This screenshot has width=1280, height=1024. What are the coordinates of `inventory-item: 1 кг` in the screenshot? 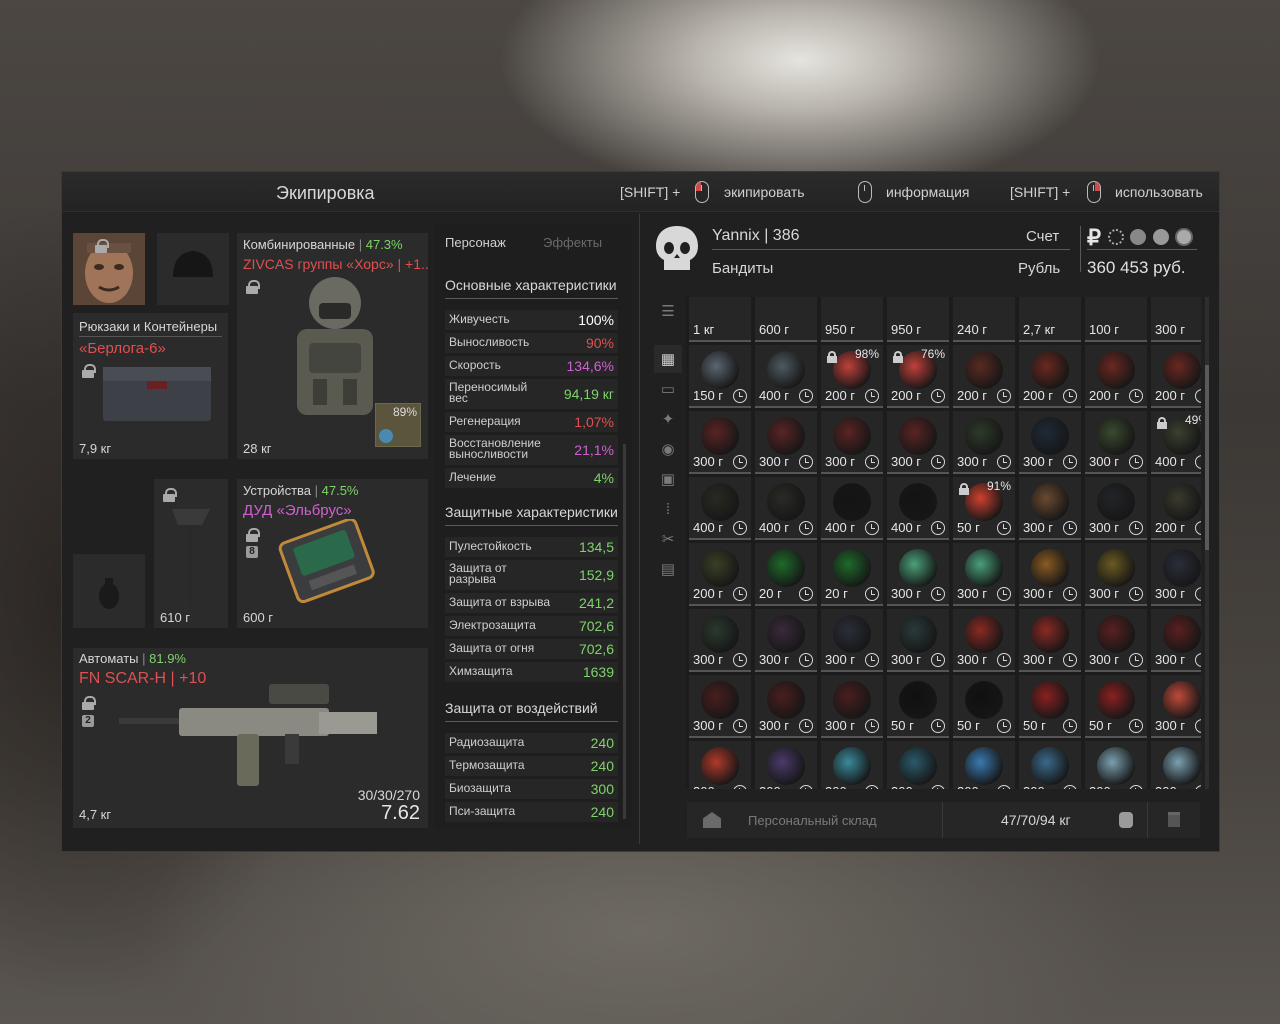 It's located at (720, 319).